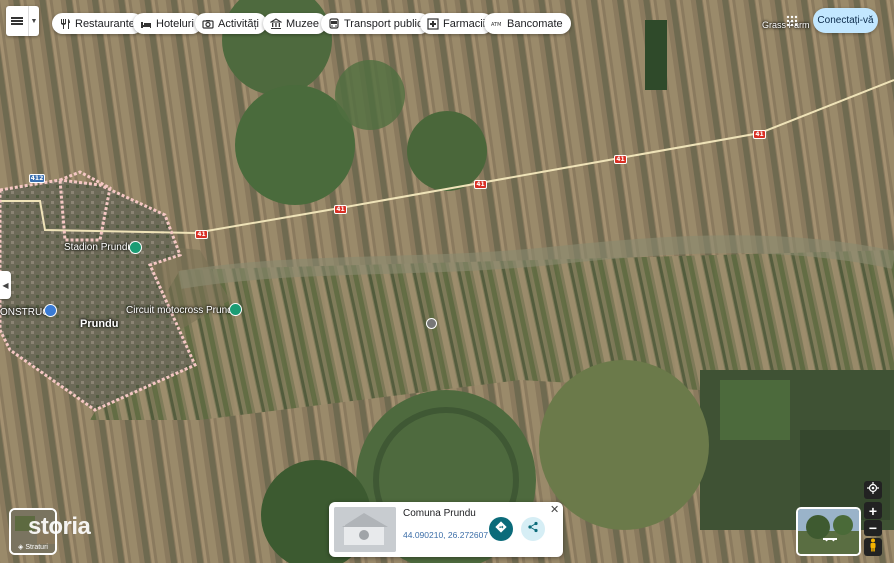 The height and width of the screenshot is (563, 894). I want to click on directions-button, so click(501, 529).